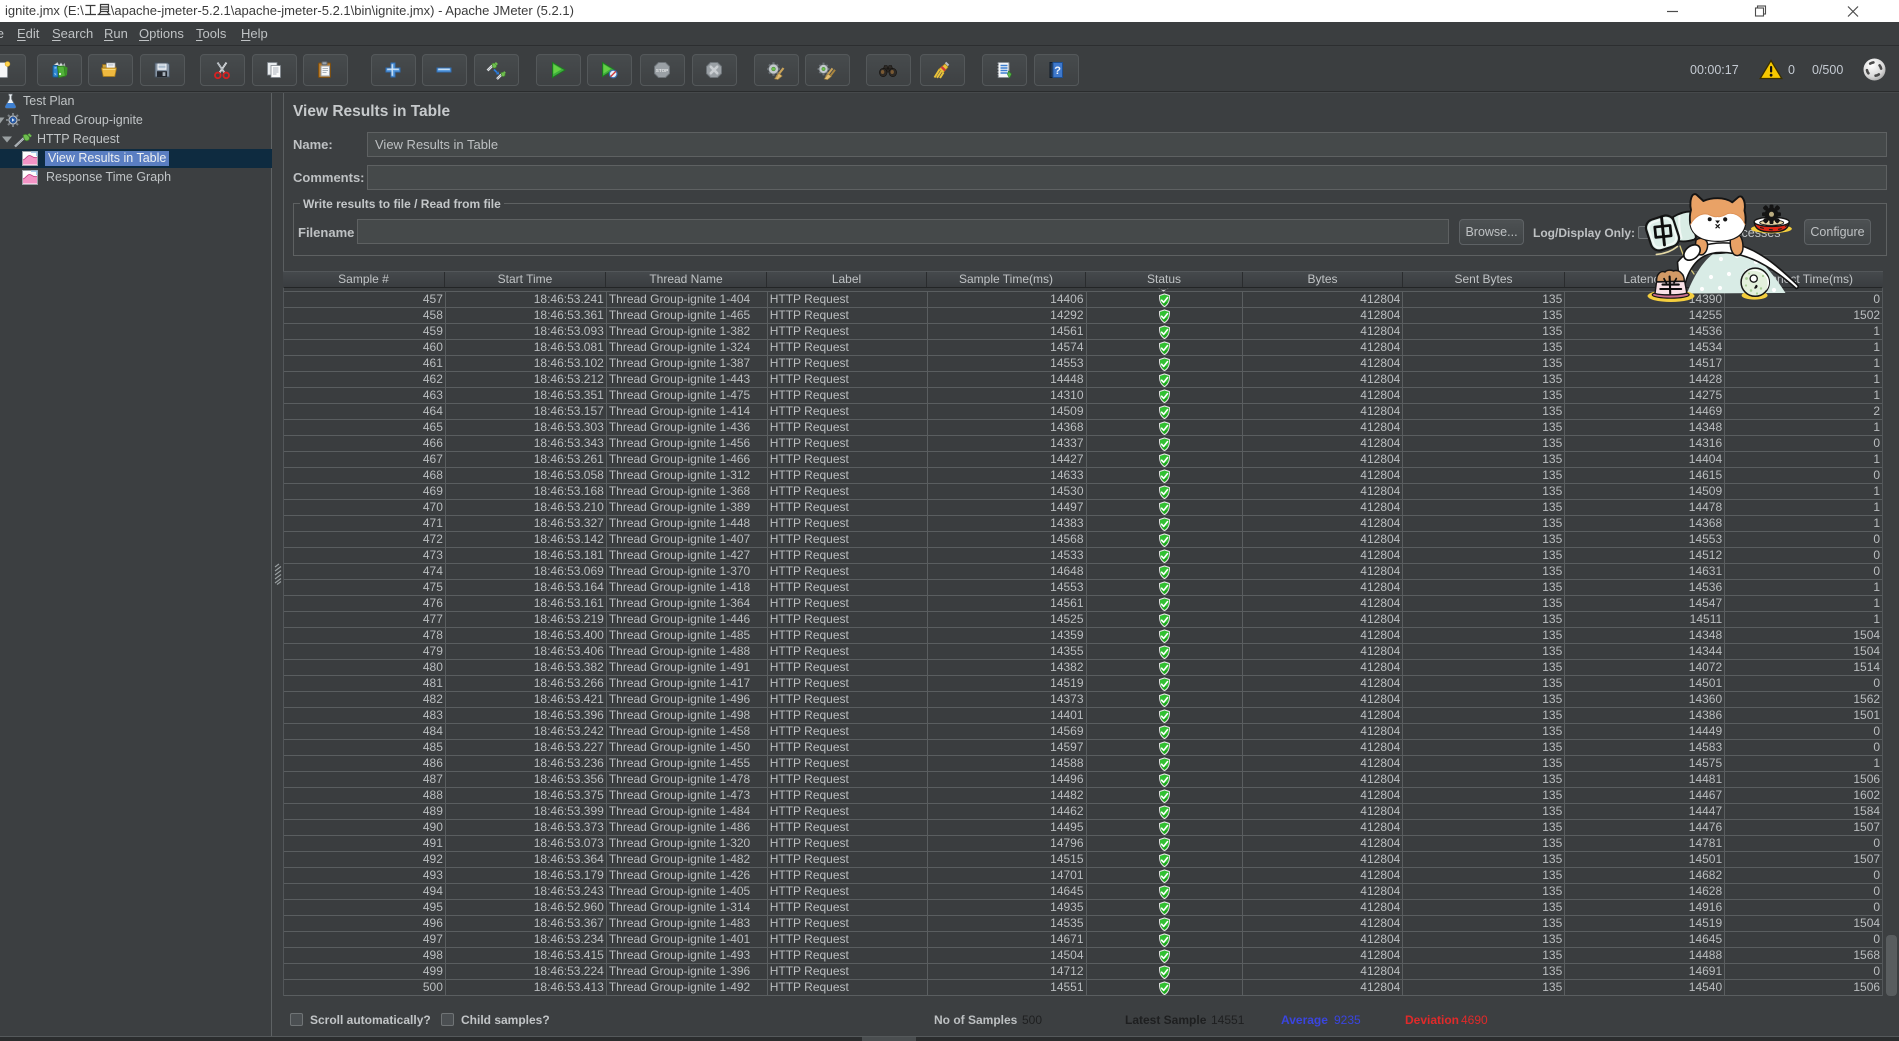 The width and height of the screenshot is (1899, 1041). I want to click on svg-text: STOP, so click(662, 70).